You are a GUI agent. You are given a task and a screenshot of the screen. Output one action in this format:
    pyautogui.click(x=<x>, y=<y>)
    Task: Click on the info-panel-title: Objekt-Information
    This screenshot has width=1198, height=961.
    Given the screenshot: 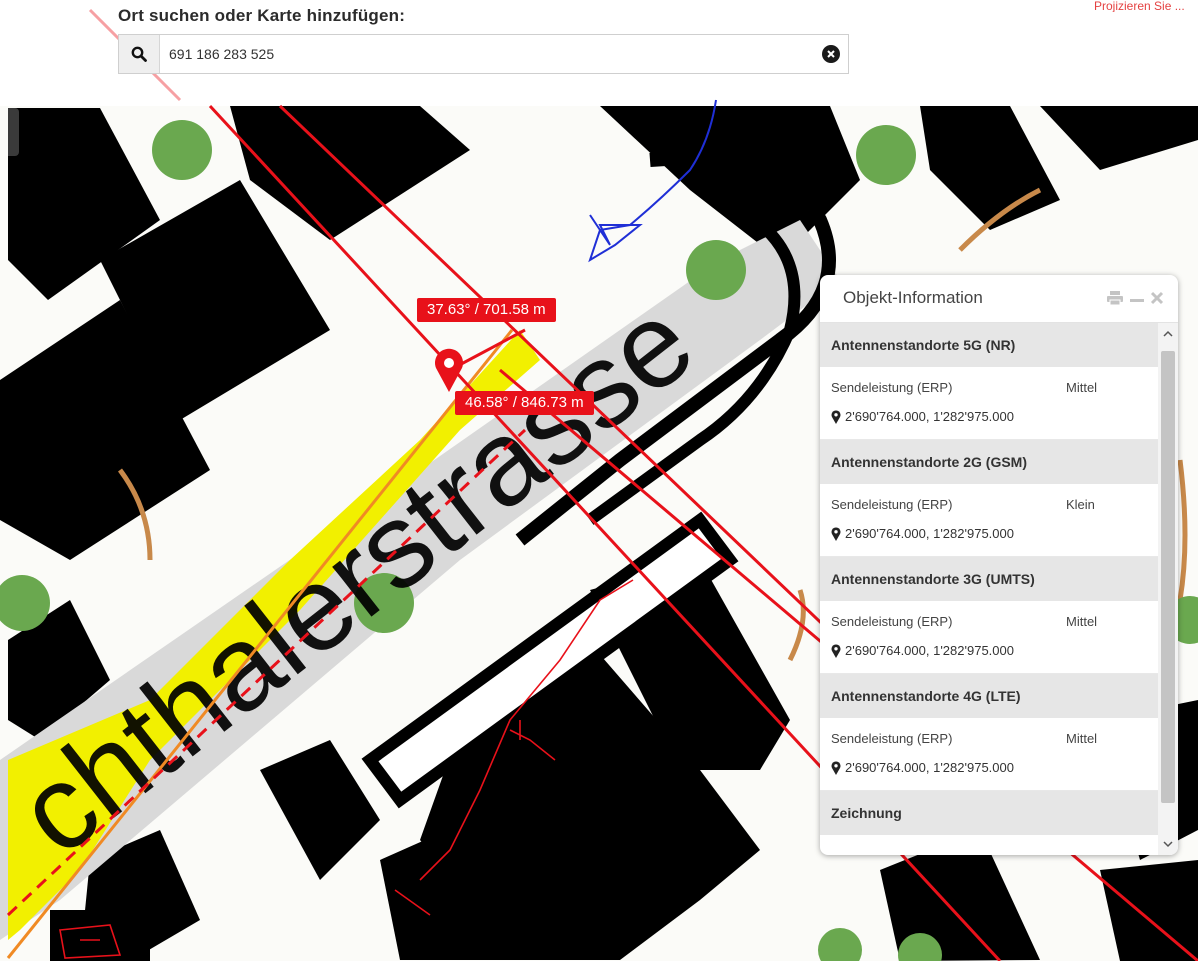 What is the action you would take?
    pyautogui.click(x=913, y=297)
    